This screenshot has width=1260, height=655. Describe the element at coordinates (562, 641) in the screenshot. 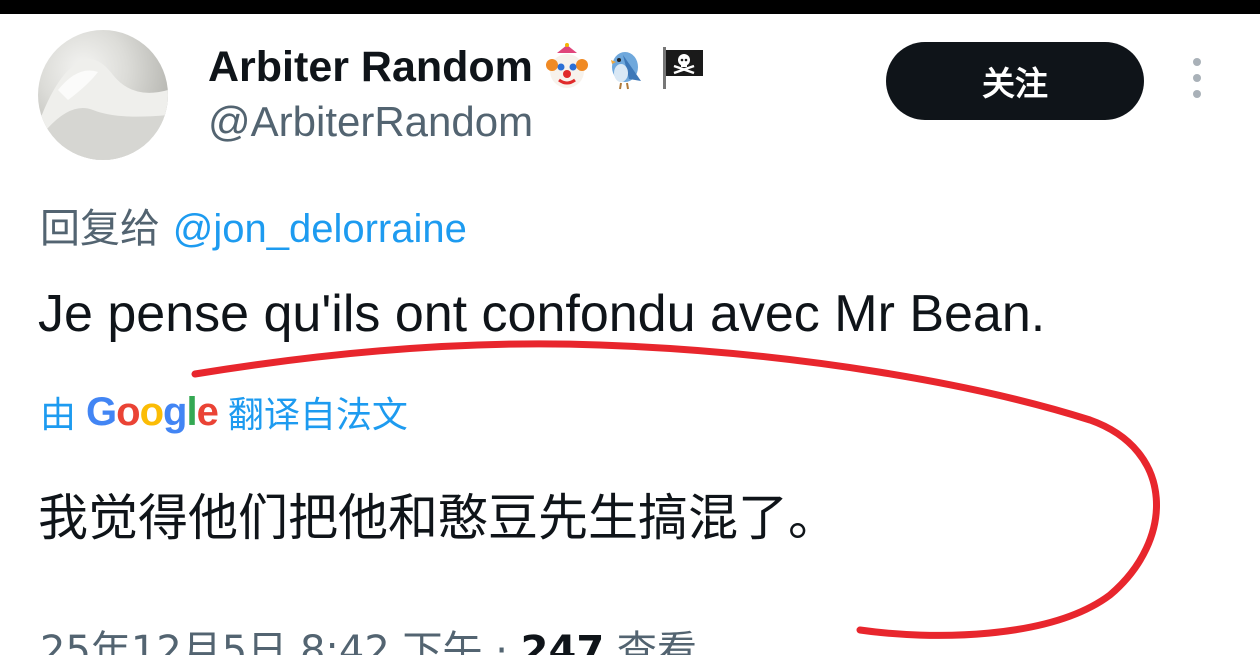

I see `views-count: 247` at that location.